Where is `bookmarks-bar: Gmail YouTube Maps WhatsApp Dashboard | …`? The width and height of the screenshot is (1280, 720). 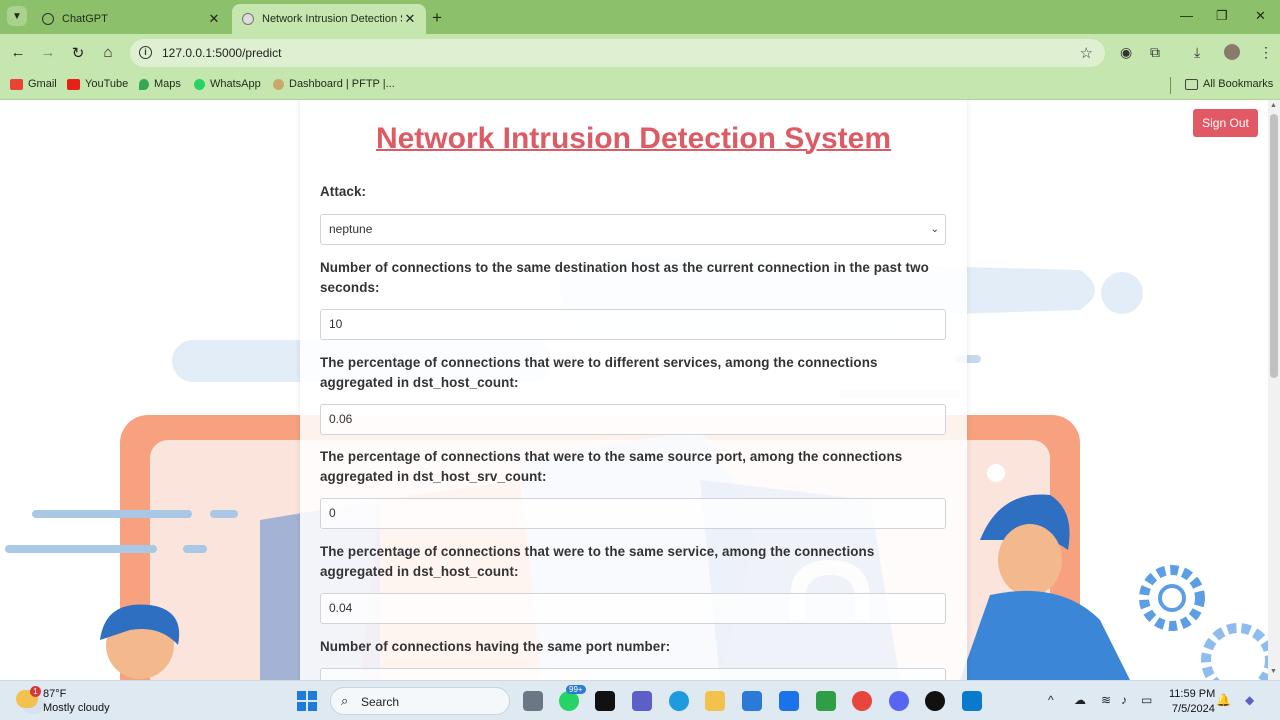
bookmarks-bar: Gmail YouTube Maps WhatsApp Dashboard | … is located at coordinates (640, 86).